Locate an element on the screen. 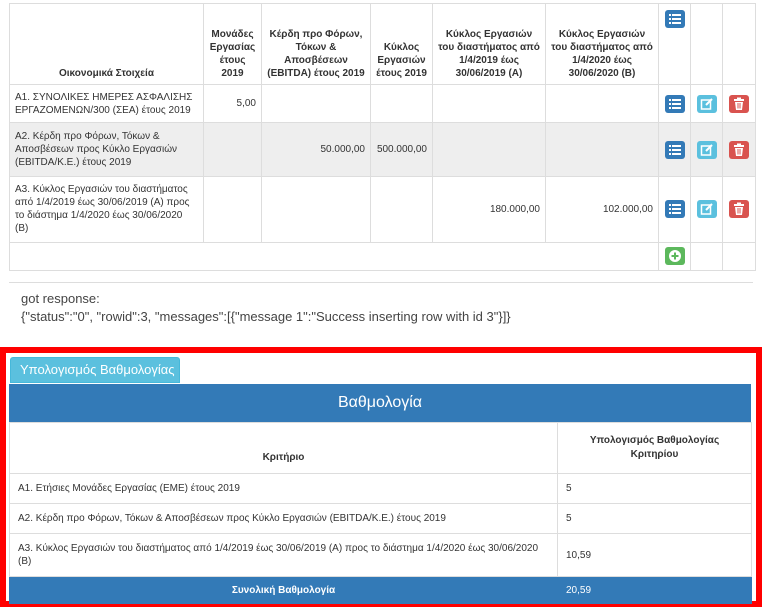  criterion-score: 10,59 is located at coordinates (654, 555).